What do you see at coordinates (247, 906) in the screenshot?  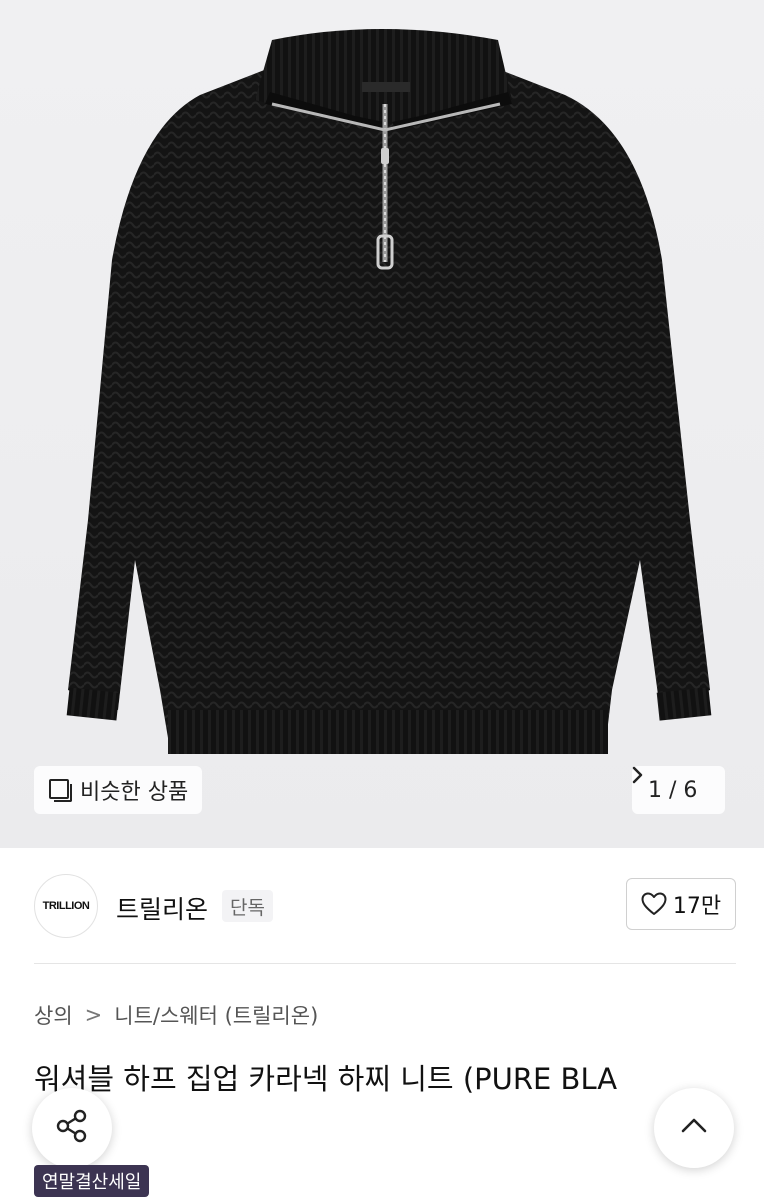 I see `exclusive-tag: 단독` at bounding box center [247, 906].